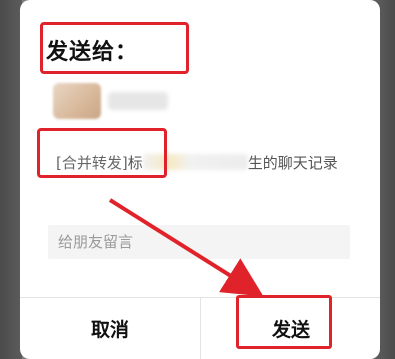 The height and width of the screenshot is (359, 395). What do you see at coordinates (138, 101) in the screenshot?
I see `recipient-name-blurred` at bounding box center [138, 101].